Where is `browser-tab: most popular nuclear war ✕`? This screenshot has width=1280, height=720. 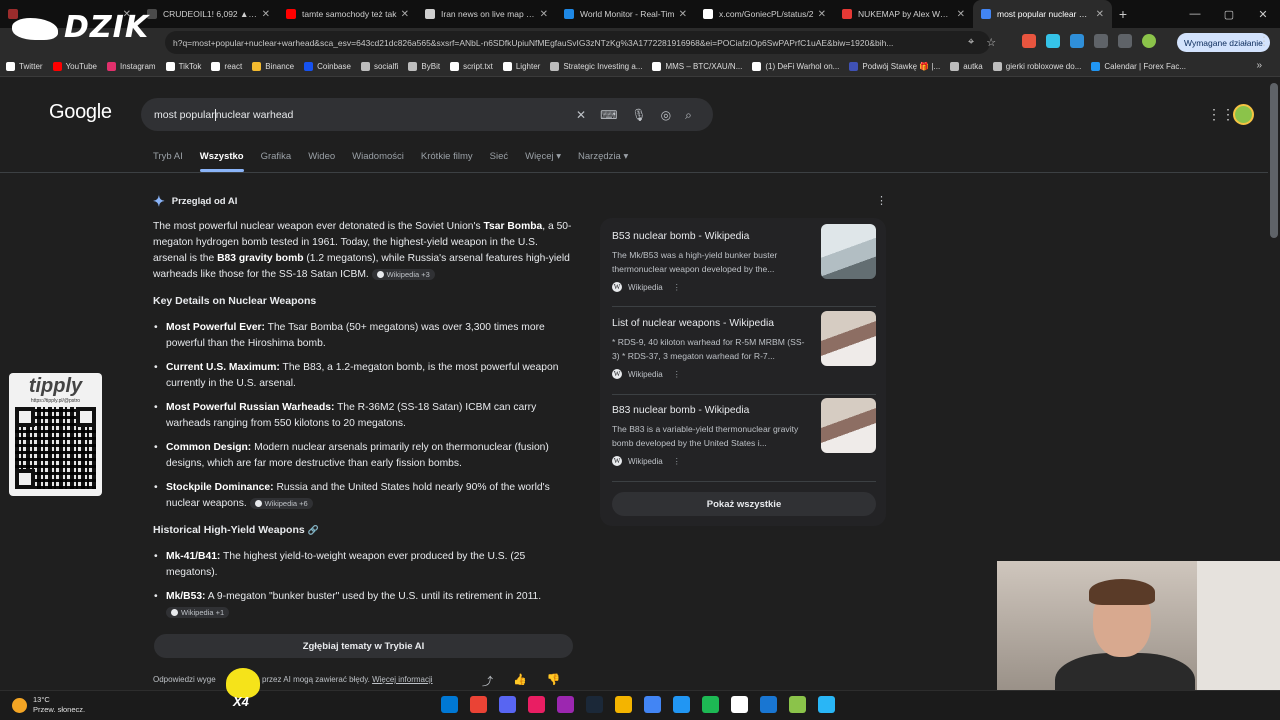
browser-tab: most popular nuclear war ✕ is located at coordinates (1042, 14).